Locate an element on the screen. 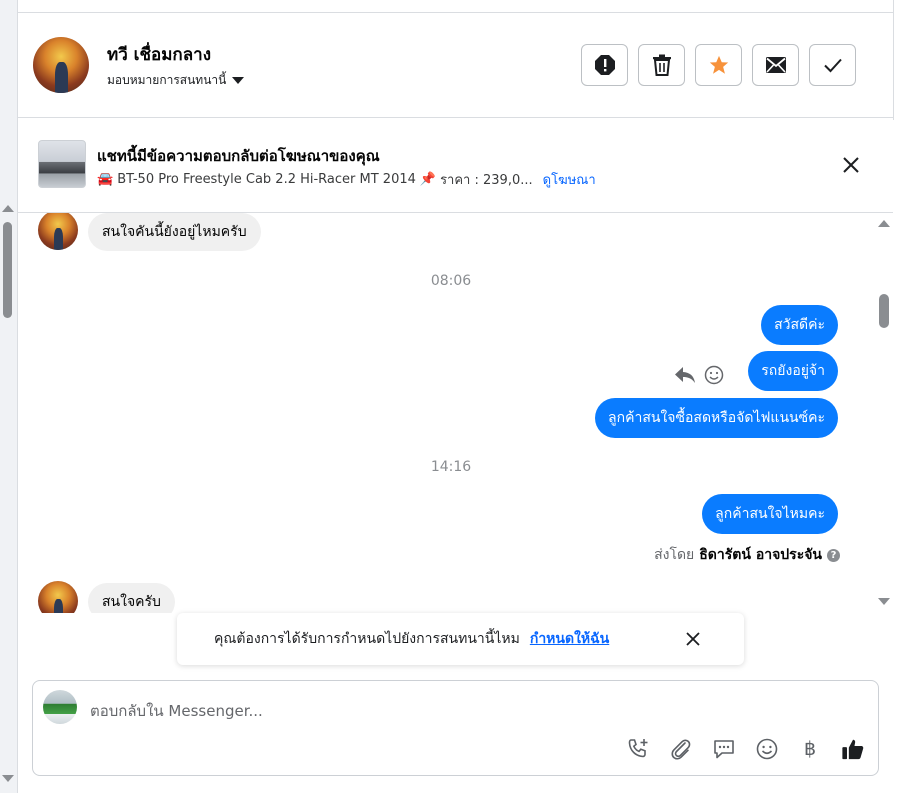 This screenshot has height=793, width=900. outgoing-message: ลูกค้าสนใจซื้อสดหรือจัดไฟแนนซ์คะ is located at coordinates (716, 418).